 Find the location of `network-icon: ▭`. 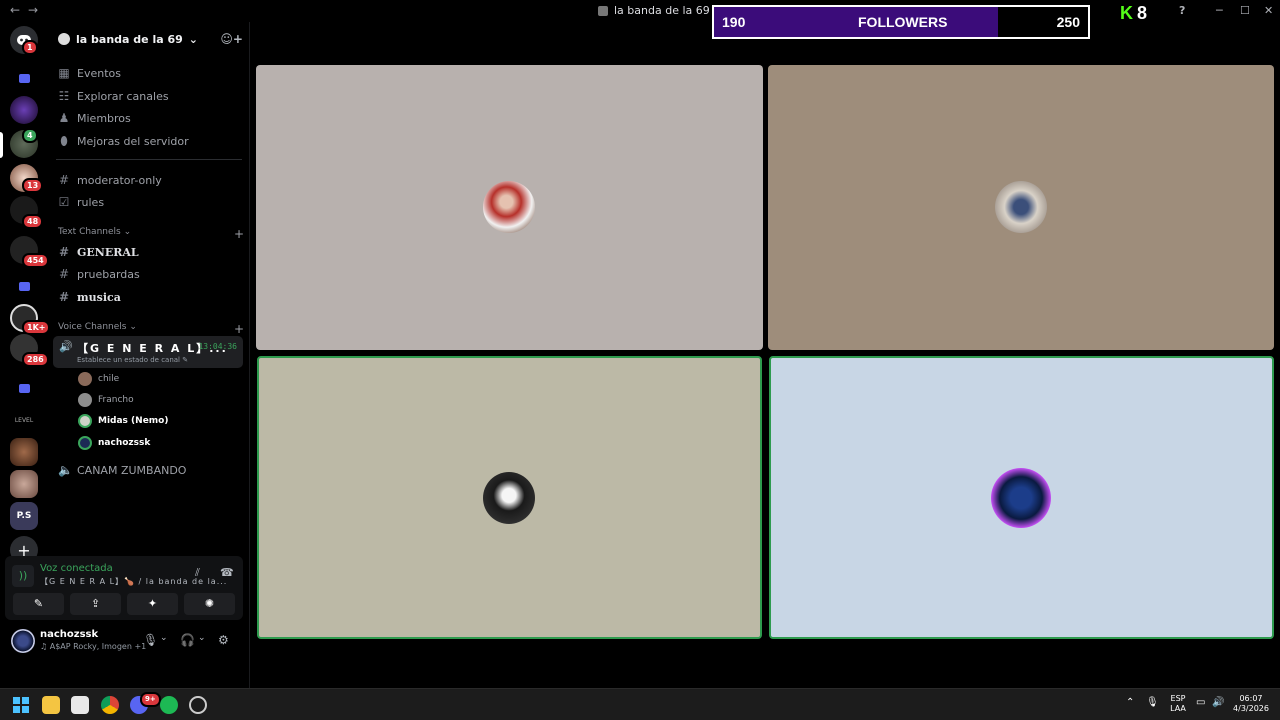

network-icon: ▭ is located at coordinates (1200, 703).